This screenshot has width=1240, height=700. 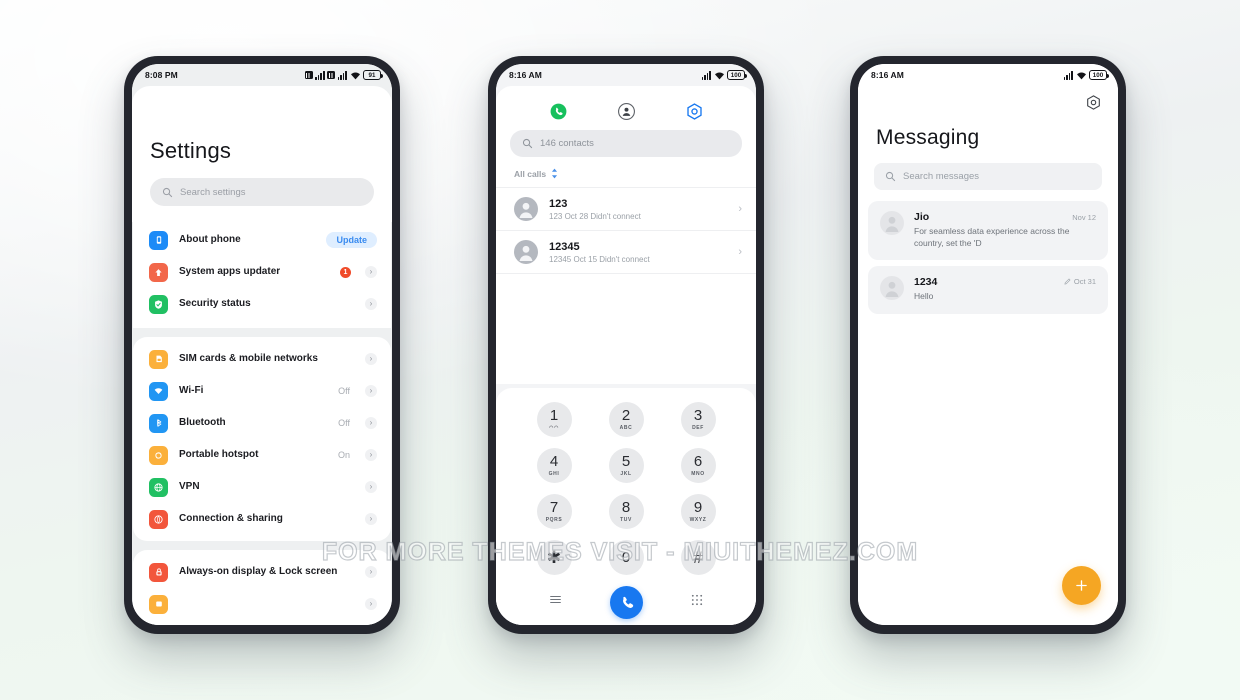 What do you see at coordinates (351, 240) in the screenshot?
I see `update-pill: Update` at bounding box center [351, 240].